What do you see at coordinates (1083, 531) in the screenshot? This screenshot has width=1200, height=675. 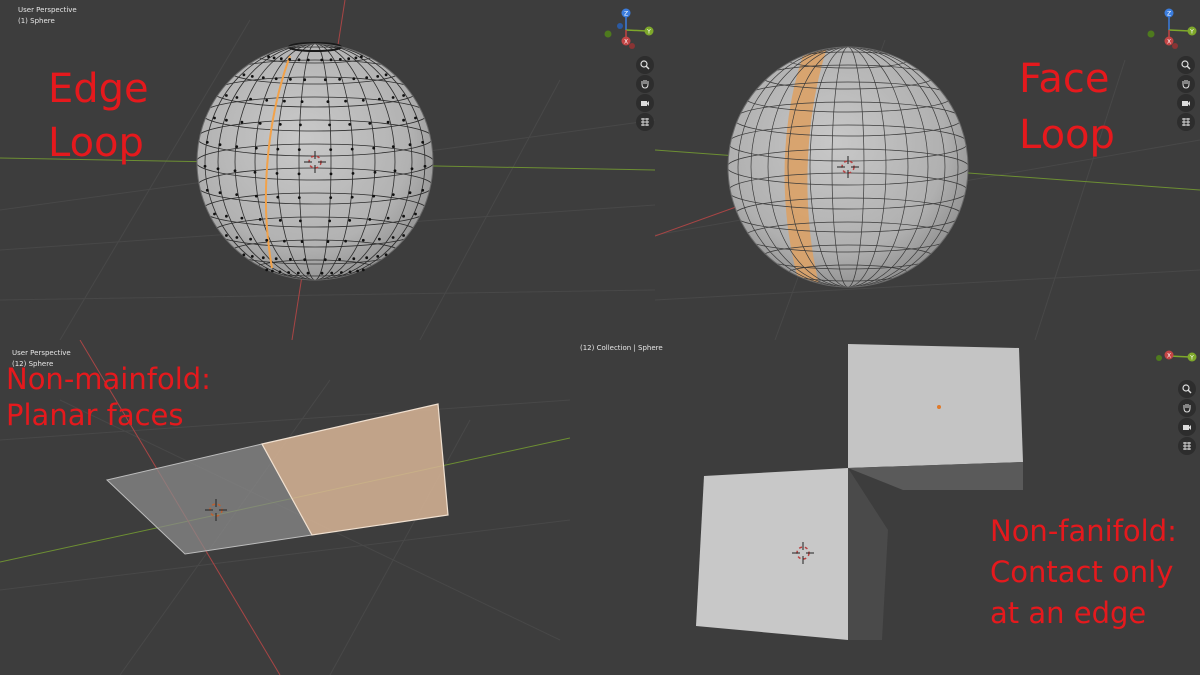 I see `annotation-line-1: Non-fanifold:` at bounding box center [1083, 531].